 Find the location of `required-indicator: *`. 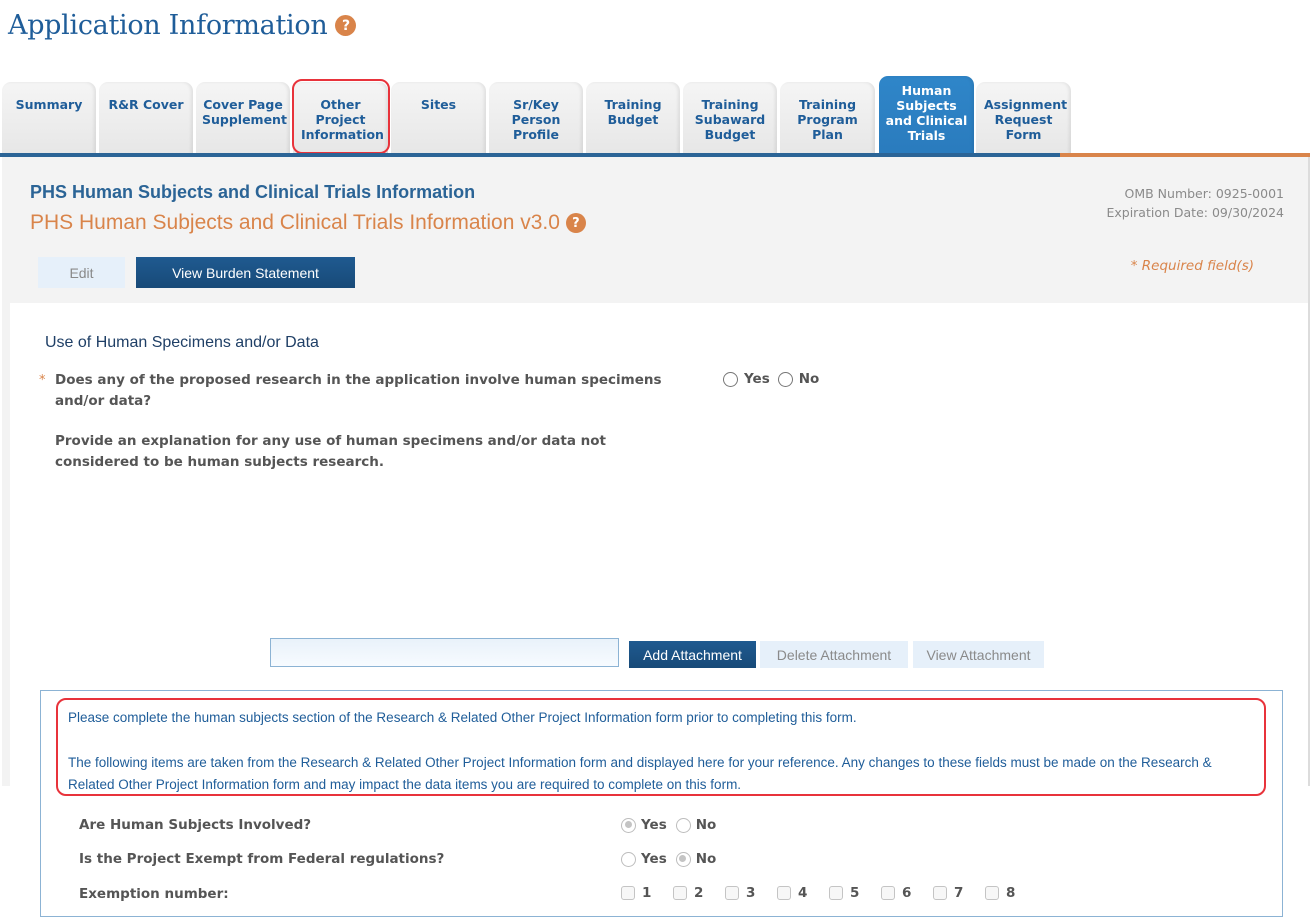

required-indicator: * is located at coordinates (42, 380).